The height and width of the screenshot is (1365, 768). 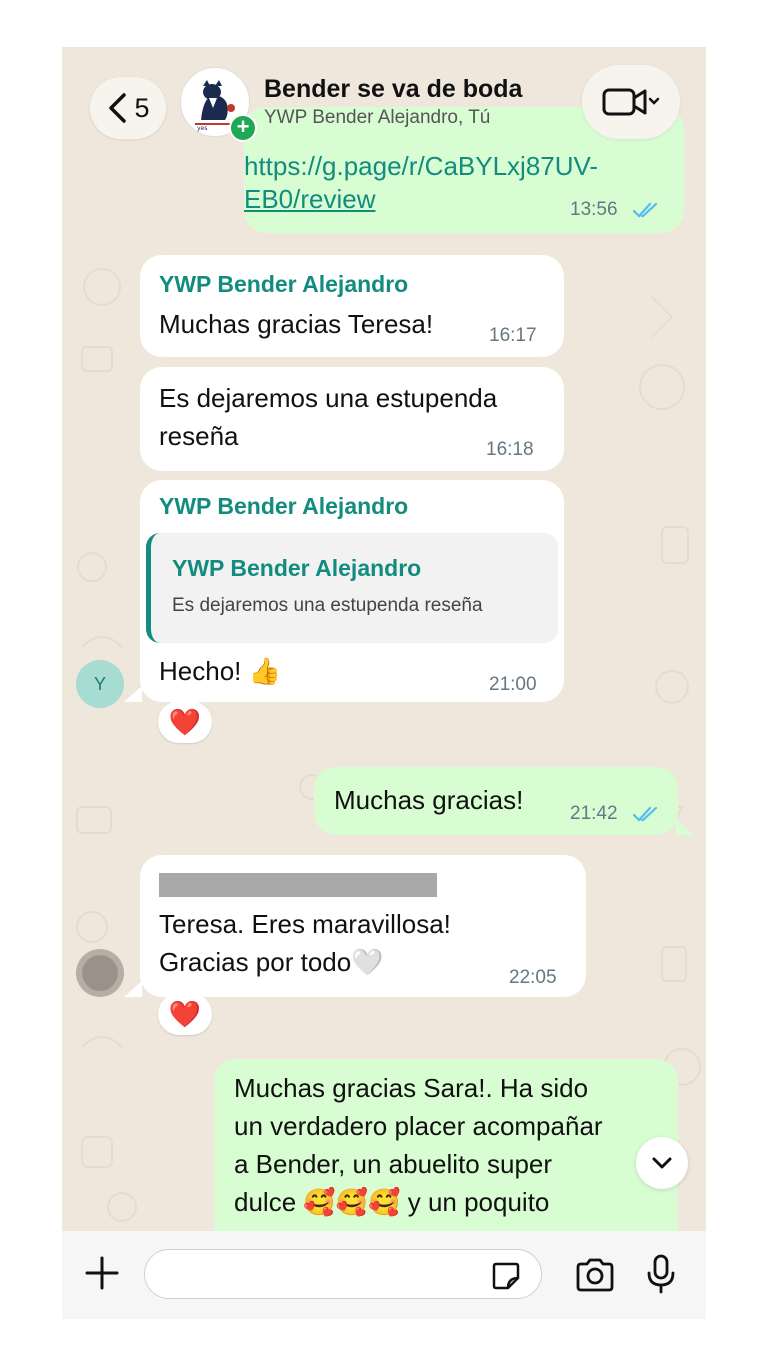 I want to click on avatar-letter: Y, so click(x=99, y=683).